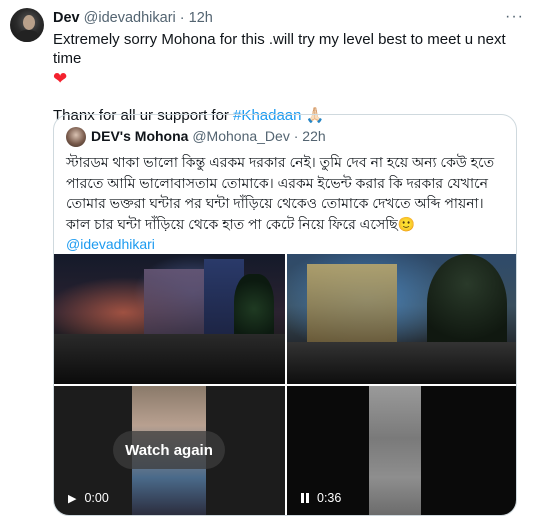 The height and width of the screenshot is (519, 534). I want to click on heart-emoji-row: ❤, so click(288, 79).